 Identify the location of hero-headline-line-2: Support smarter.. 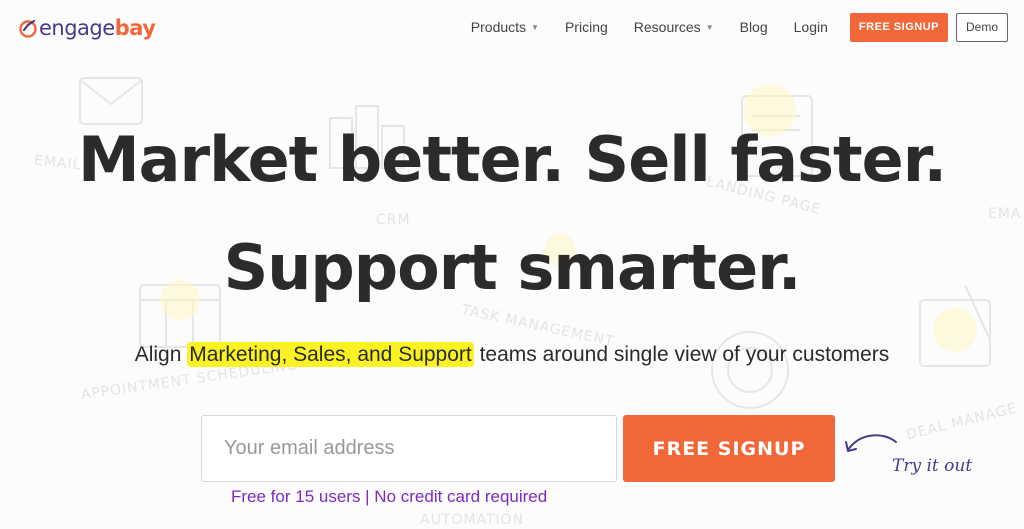
(512, 267).